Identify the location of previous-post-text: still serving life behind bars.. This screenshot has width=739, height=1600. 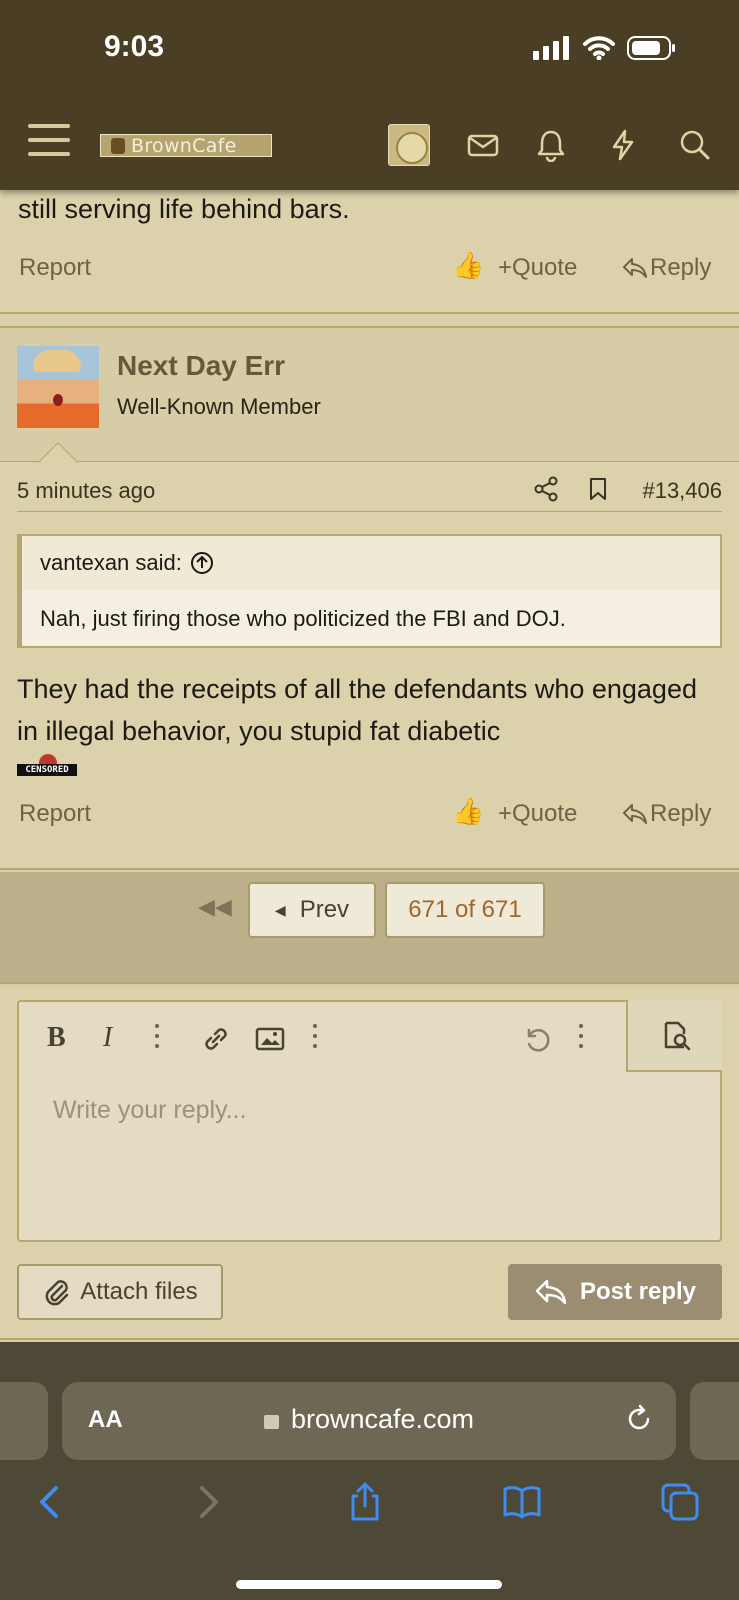
(184, 209).